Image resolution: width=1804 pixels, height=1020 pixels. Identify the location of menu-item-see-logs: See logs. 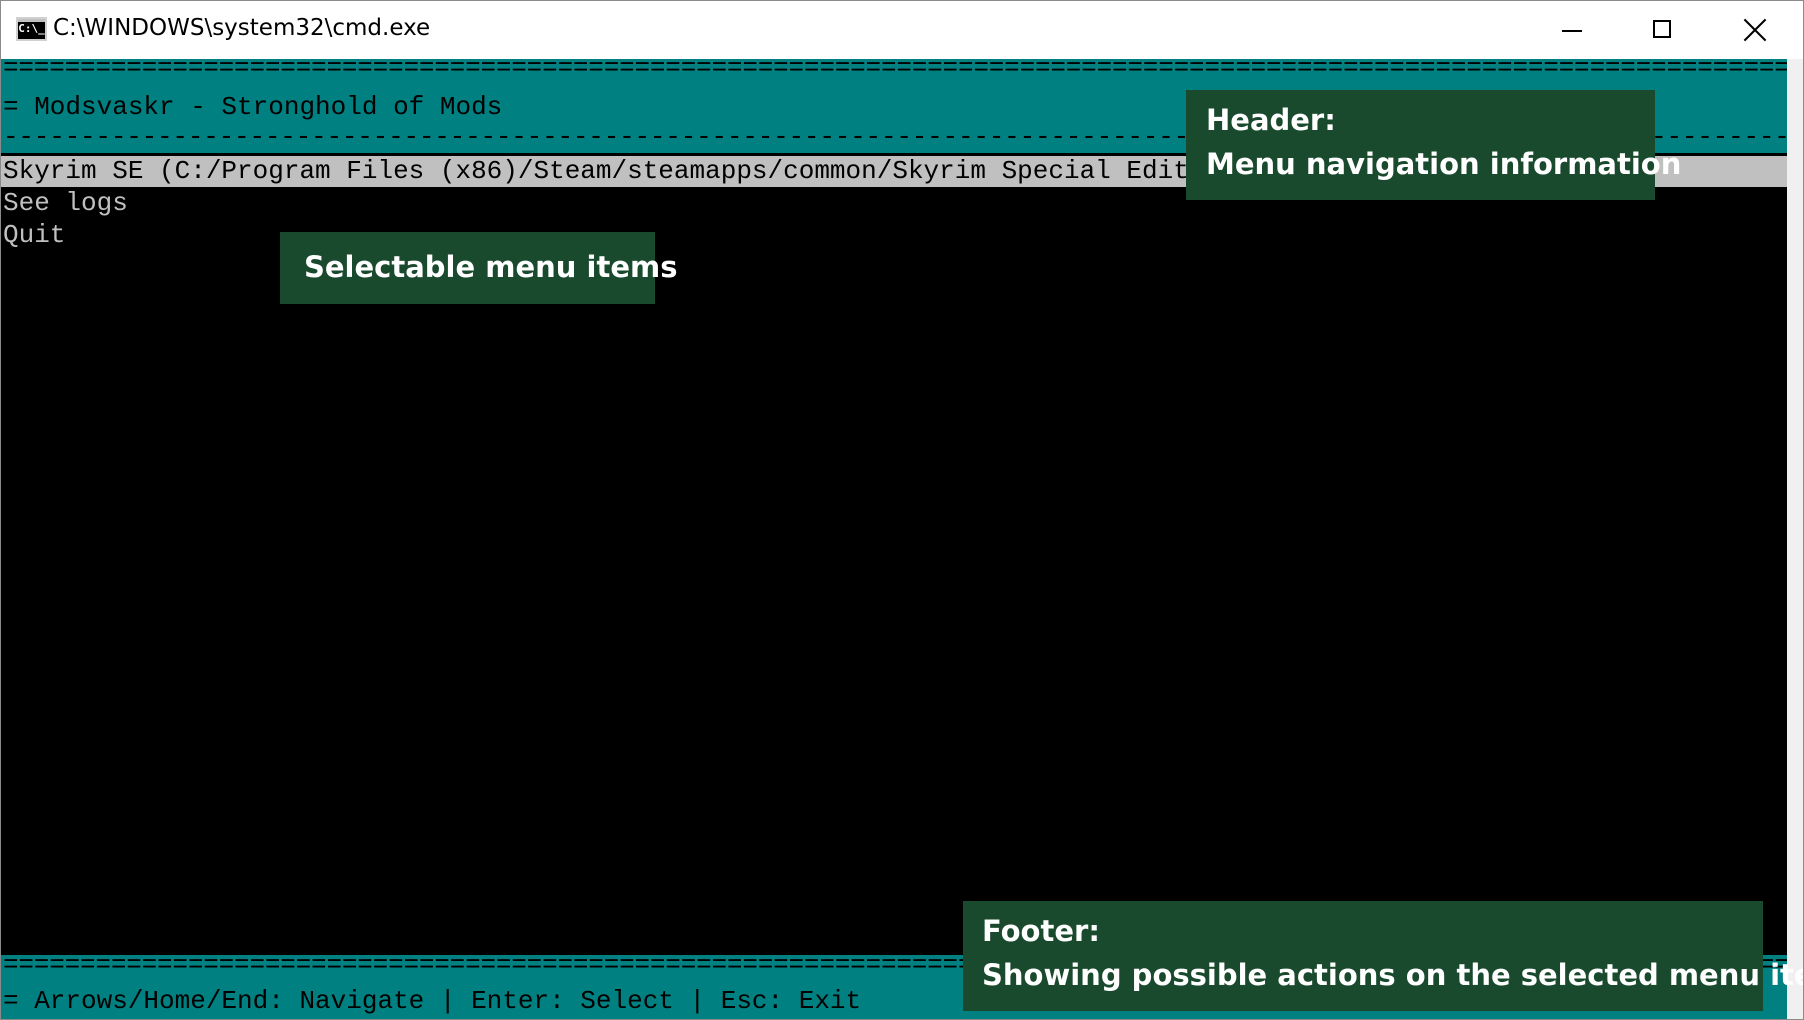
(65, 203).